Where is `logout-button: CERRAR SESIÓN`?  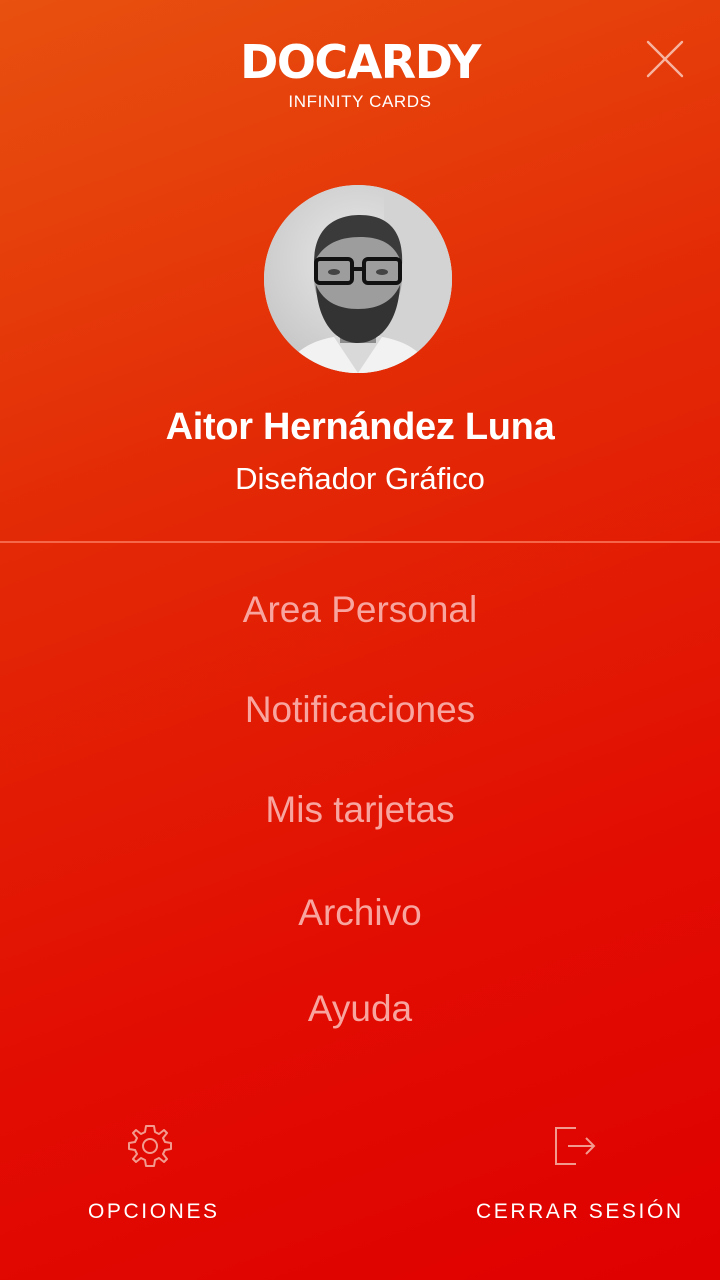
logout-button: CERRAR SESIÓN is located at coordinates (575, 1174).